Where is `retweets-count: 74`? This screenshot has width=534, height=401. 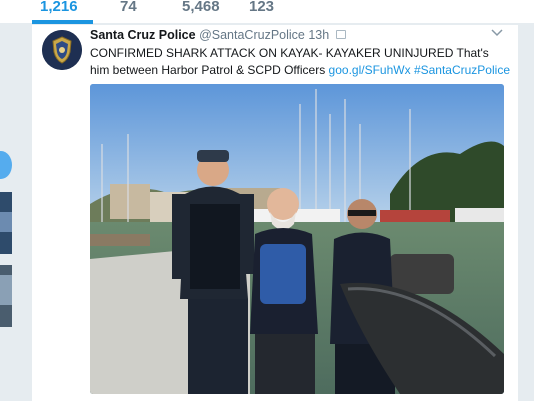
retweets-count: 74 is located at coordinates (128, 7).